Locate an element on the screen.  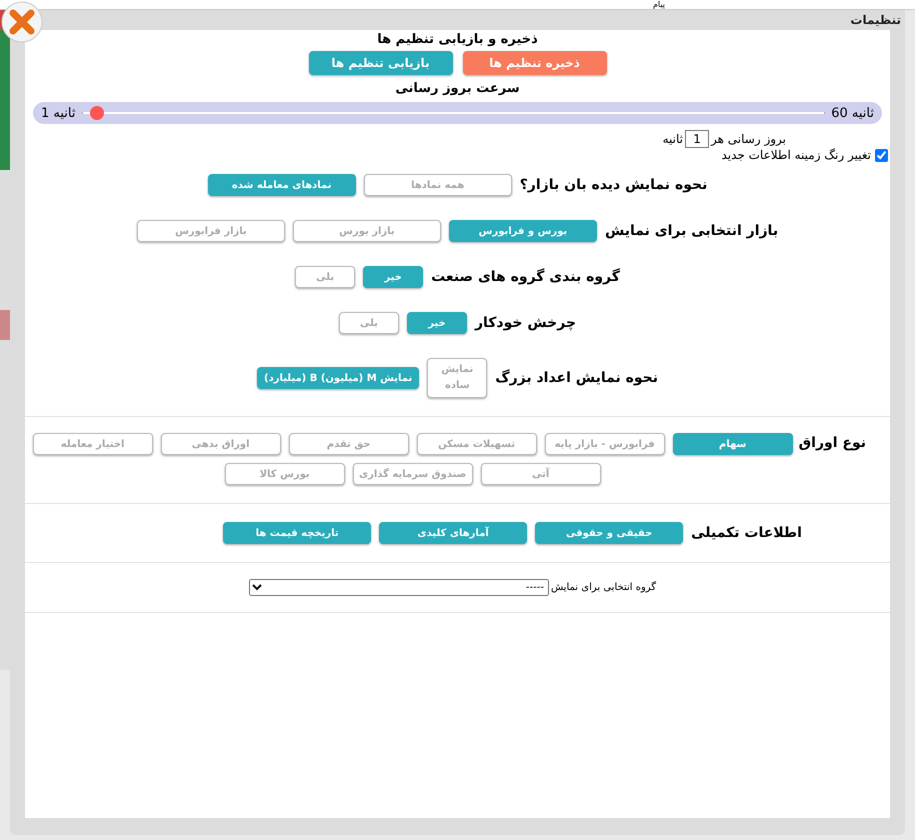
option-button: حق تقدم is located at coordinates (348, 444).